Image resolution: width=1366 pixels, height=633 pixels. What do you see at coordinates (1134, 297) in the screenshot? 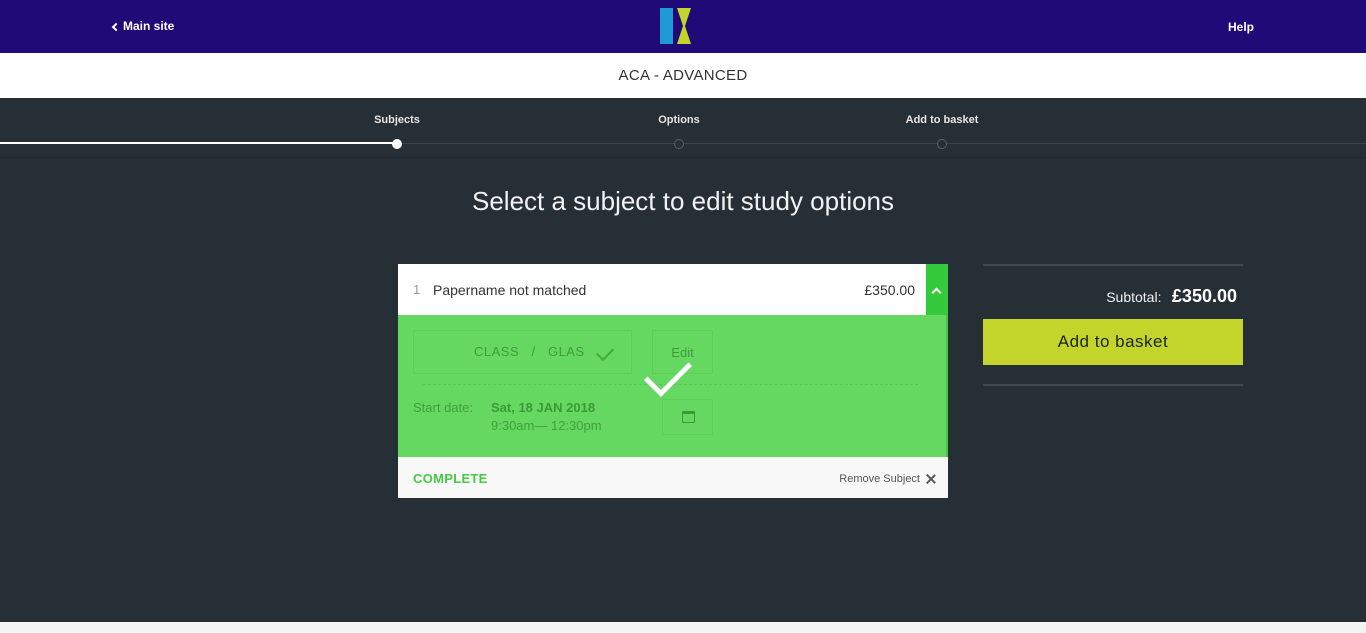
I see `subtotal-label: Subtotal:` at bounding box center [1134, 297].